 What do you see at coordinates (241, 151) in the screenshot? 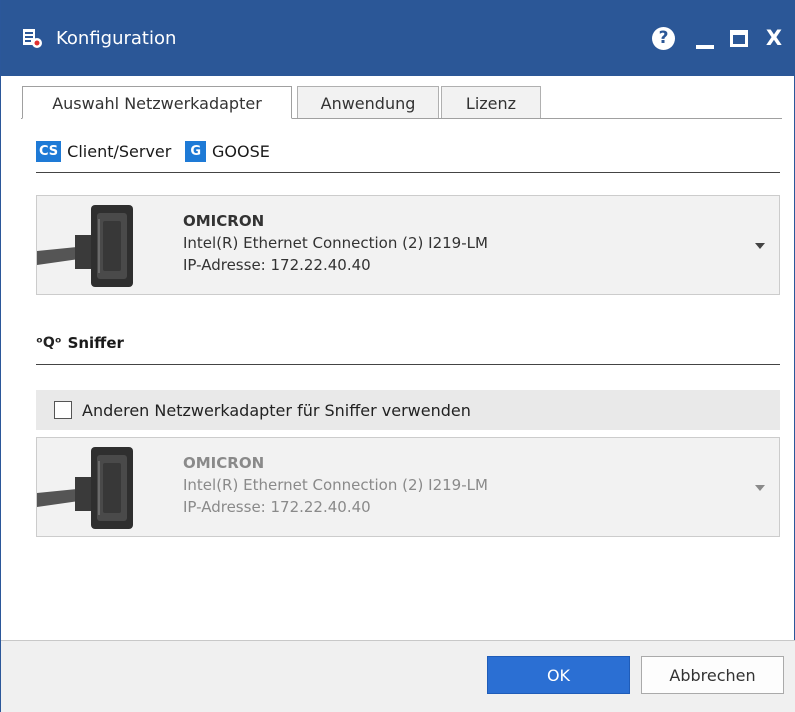
I see `goose-label: GOOSE` at bounding box center [241, 151].